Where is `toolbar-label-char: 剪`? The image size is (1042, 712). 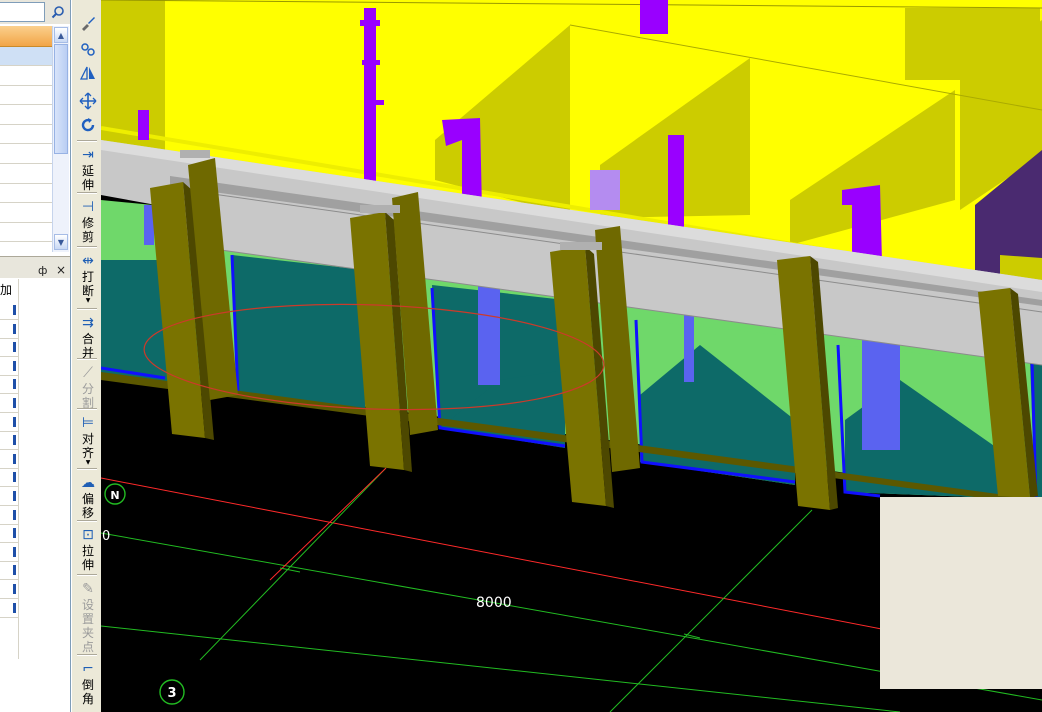
toolbar-label-char: 剪 is located at coordinates (87, 237).